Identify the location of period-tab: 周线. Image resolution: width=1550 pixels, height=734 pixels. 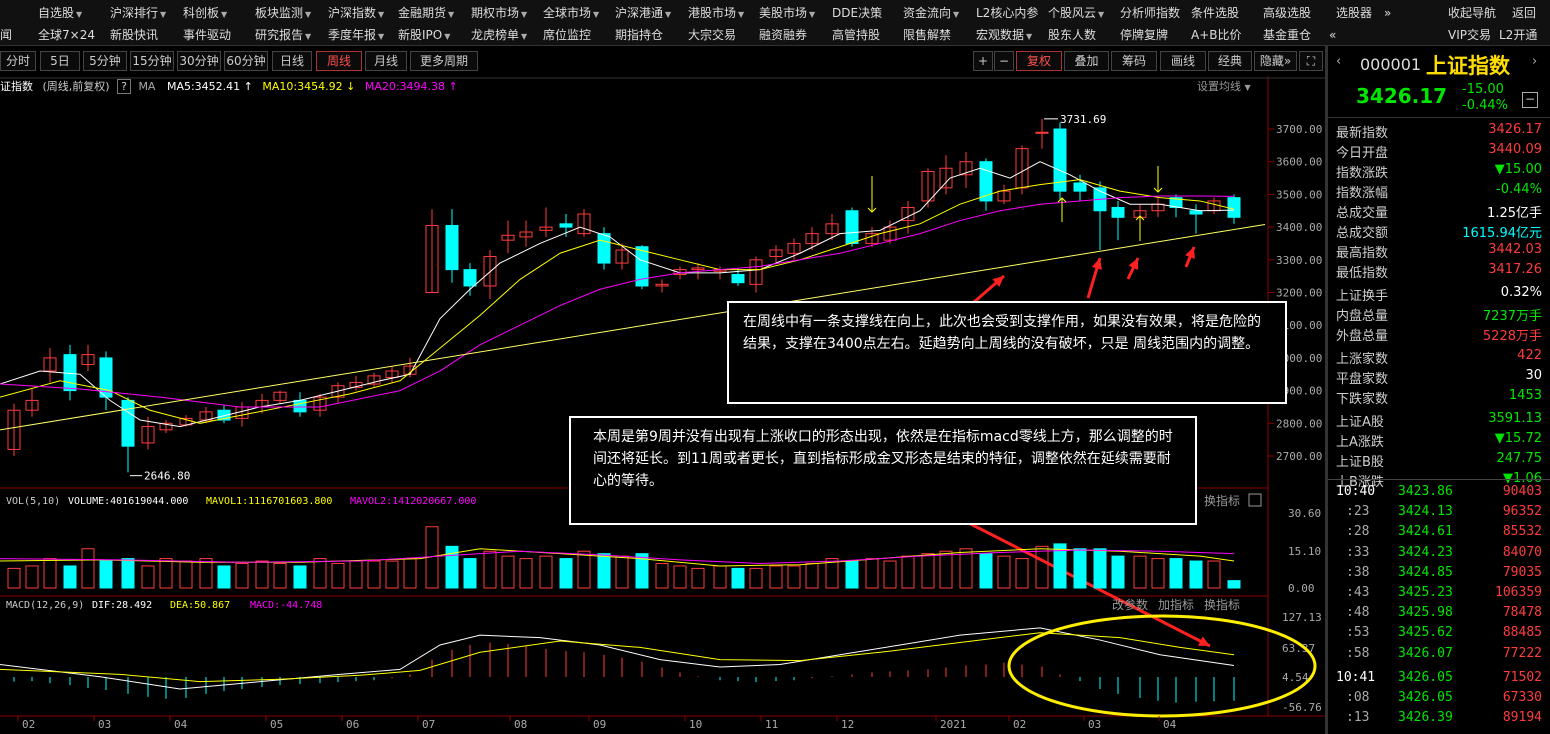
(339, 61).